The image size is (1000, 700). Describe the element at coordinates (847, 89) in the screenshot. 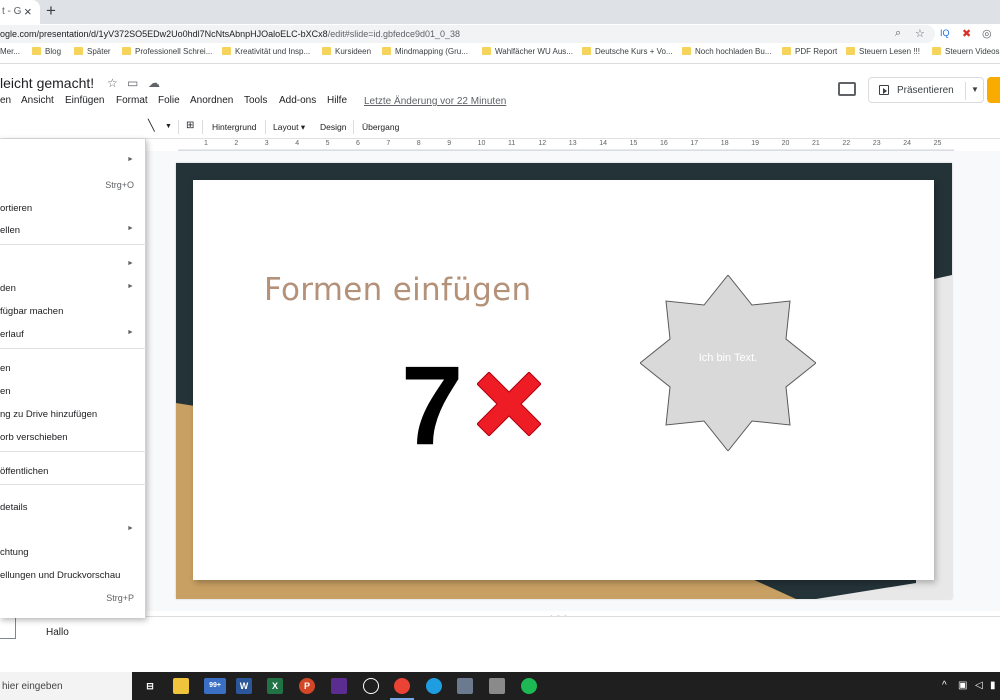

I see `comments-icon` at that location.